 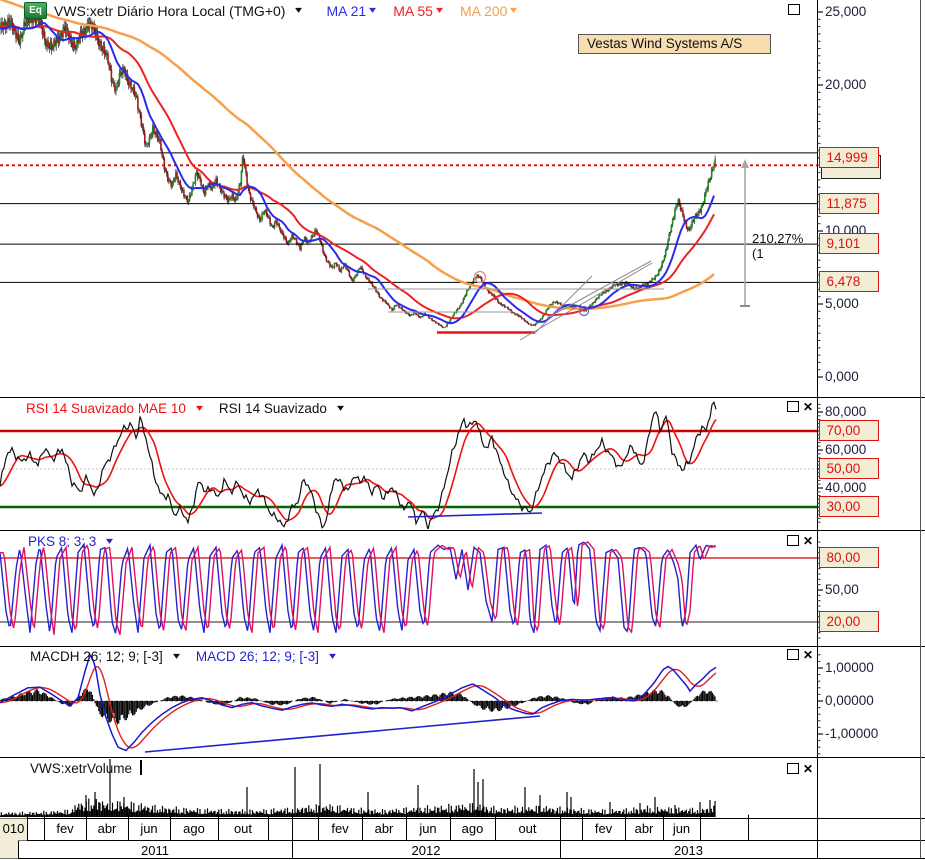 I want to click on pks-window-buttons: ✕, so click(x=800, y=541).